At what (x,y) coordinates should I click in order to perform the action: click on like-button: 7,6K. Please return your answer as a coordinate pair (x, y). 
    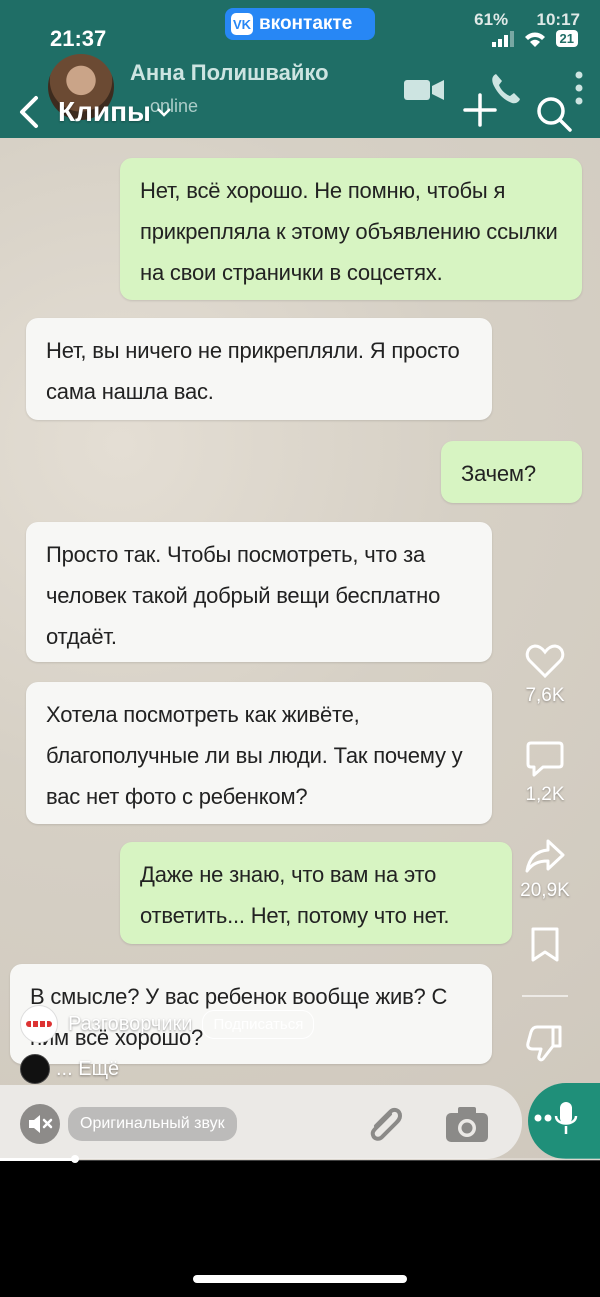
    Looking at the image, I should click on (545, 675).